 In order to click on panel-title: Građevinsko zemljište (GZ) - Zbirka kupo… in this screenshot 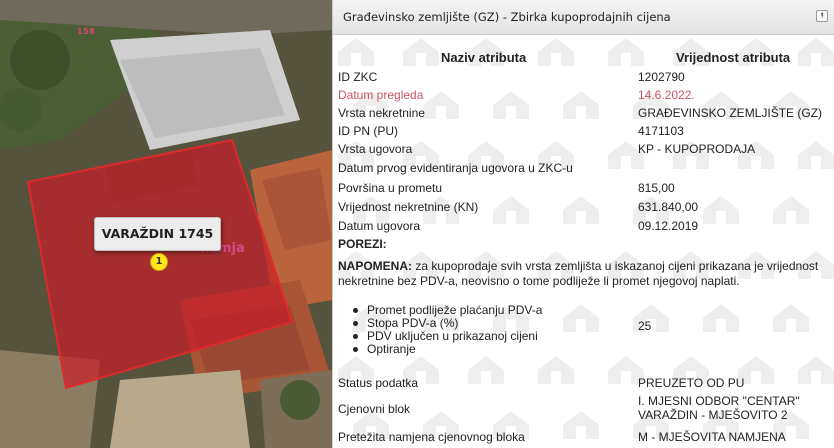, I will do `click(507, 17)`.